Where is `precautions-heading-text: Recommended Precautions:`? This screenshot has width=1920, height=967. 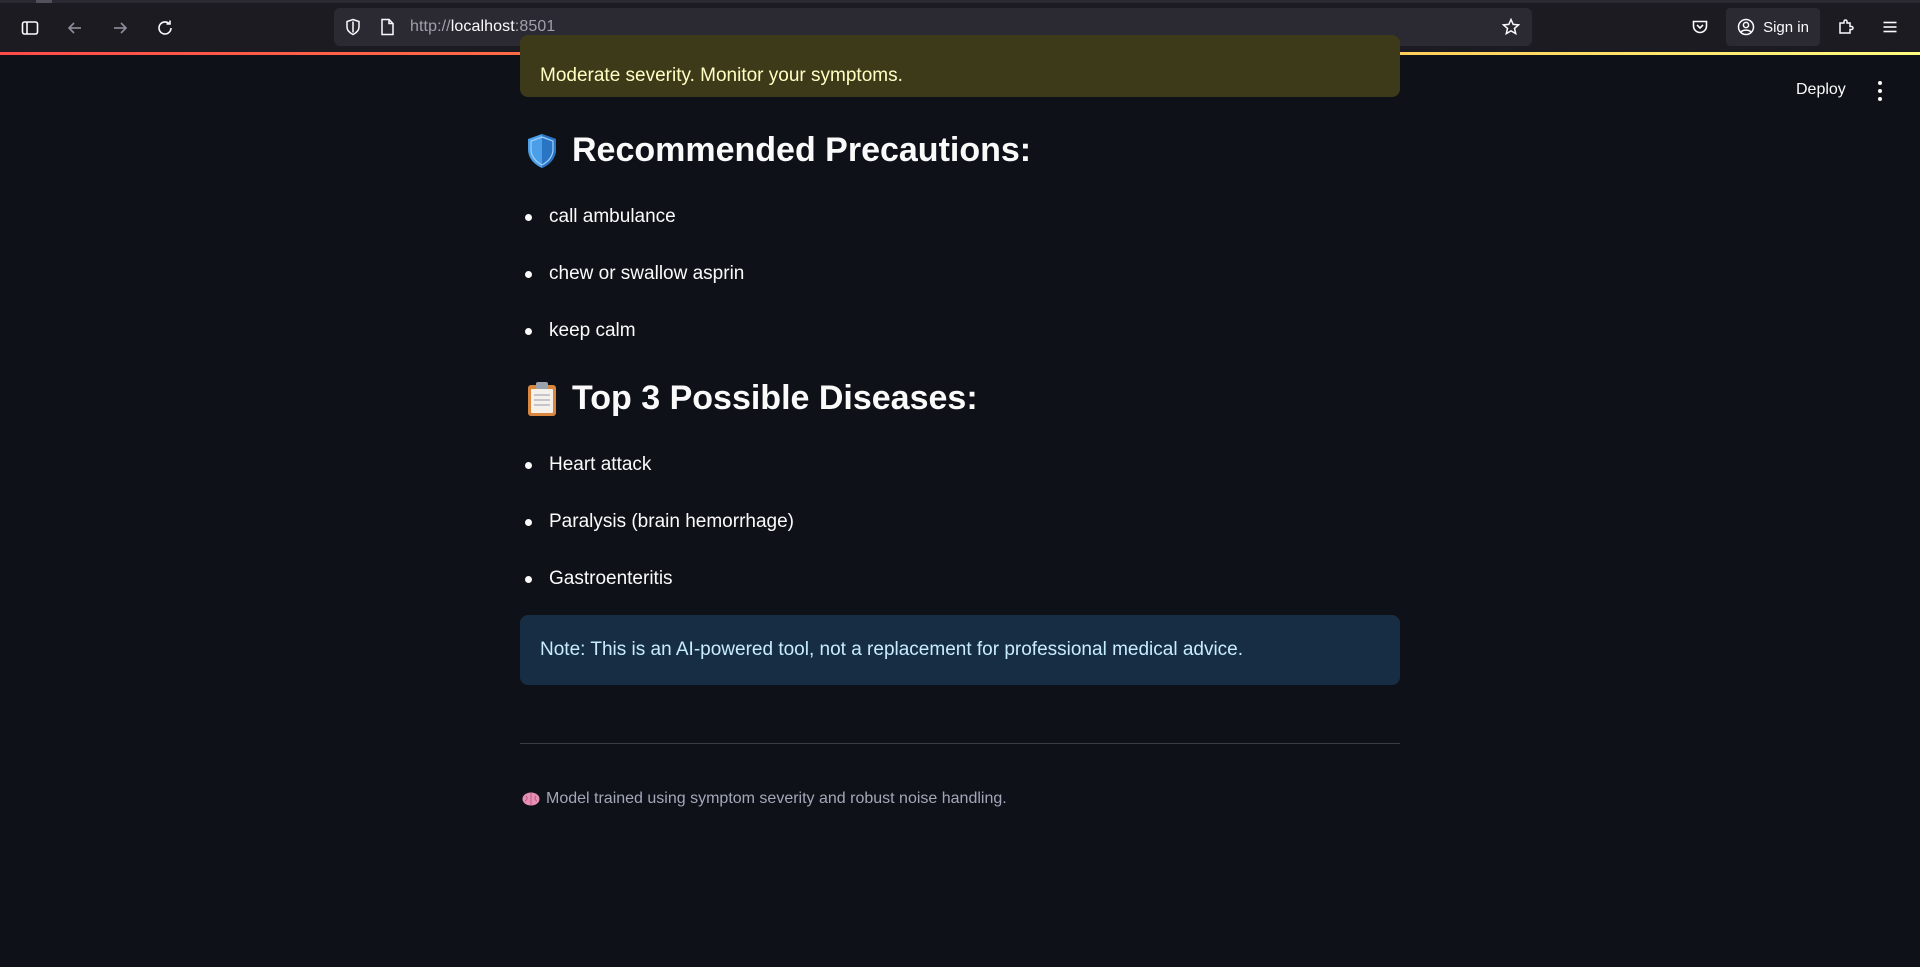
precautions-heading-text: Recommended Precautions: is located at coordinates (802, 150).